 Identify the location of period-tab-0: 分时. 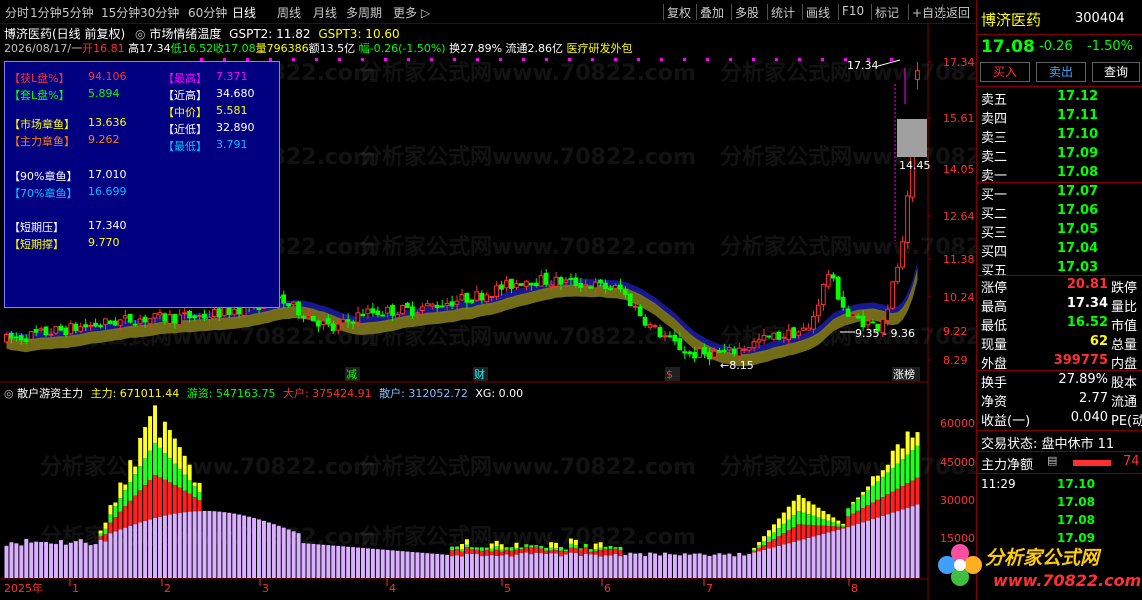
(17, 12).